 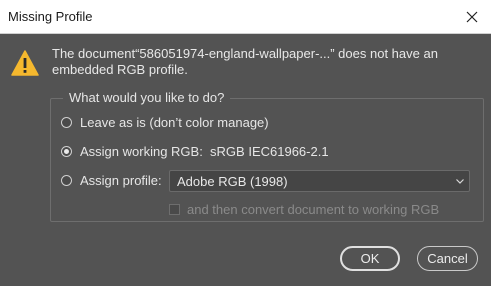 What do you see at coordinates (370, 258) in the screenshot?
I see `ok-button: OK` at bounding box center [370, 258].